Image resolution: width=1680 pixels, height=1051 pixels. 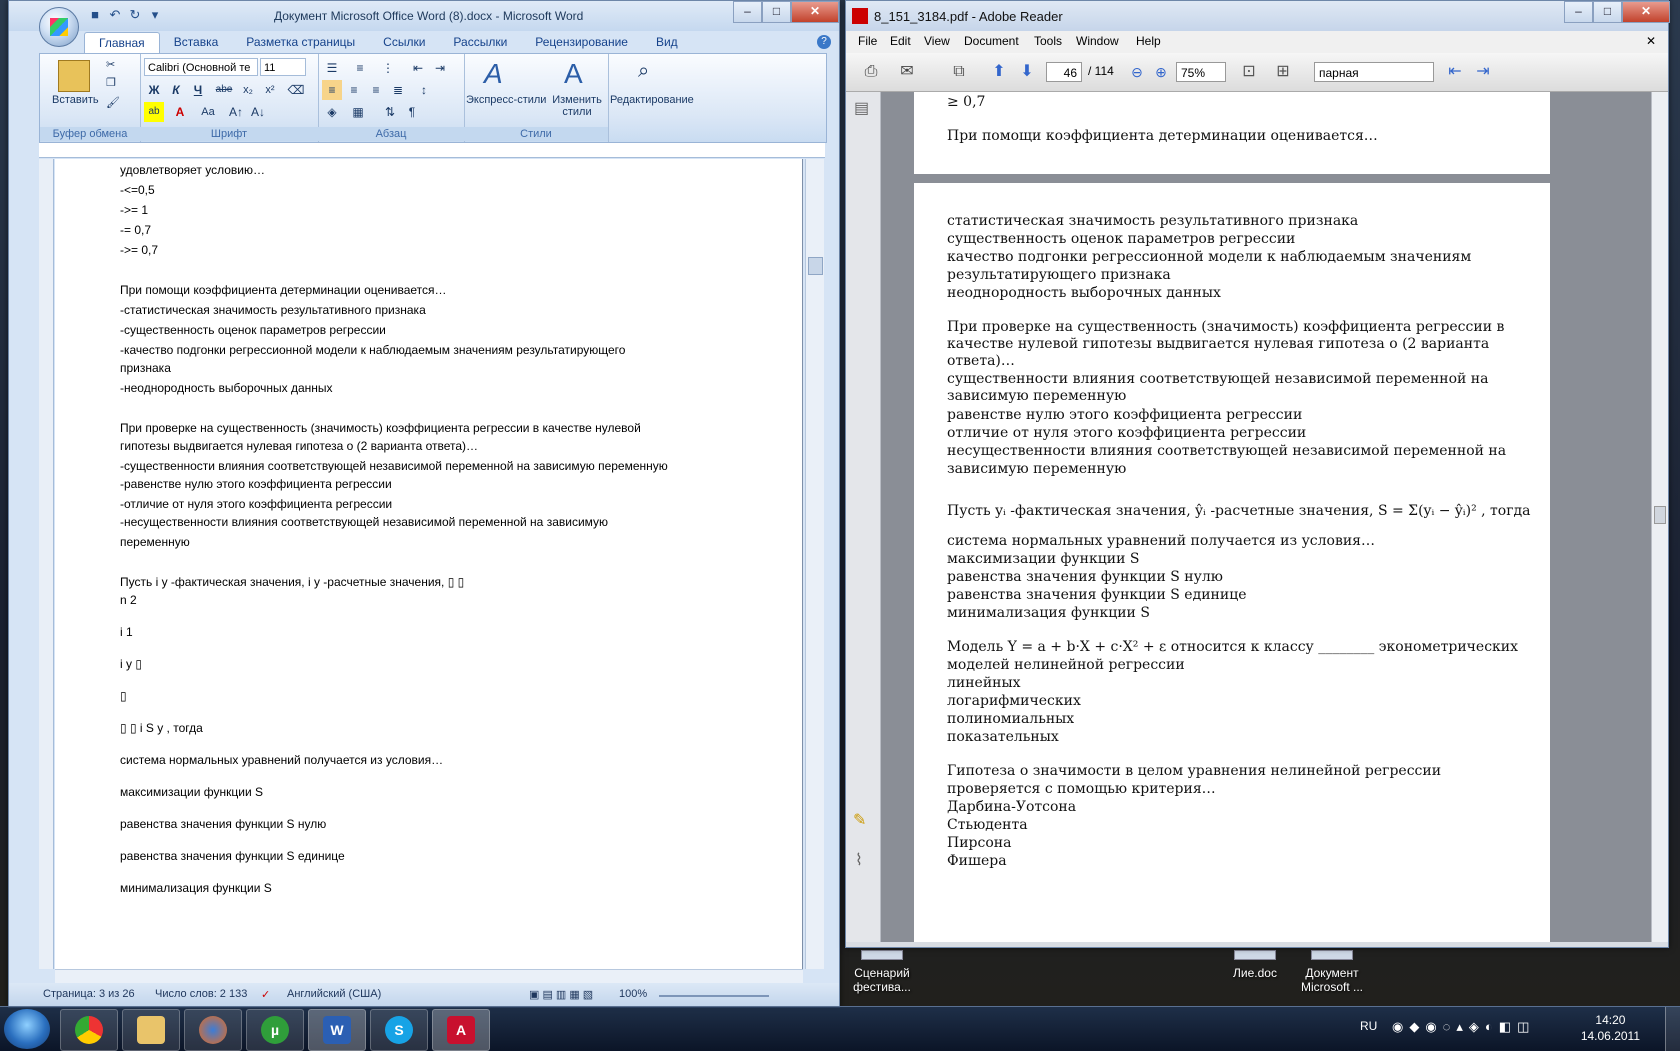 What do you see at coordinates (1148, 41) in the screenshot?
I see `menu-help: Help` at bounding box center [1148, 41].